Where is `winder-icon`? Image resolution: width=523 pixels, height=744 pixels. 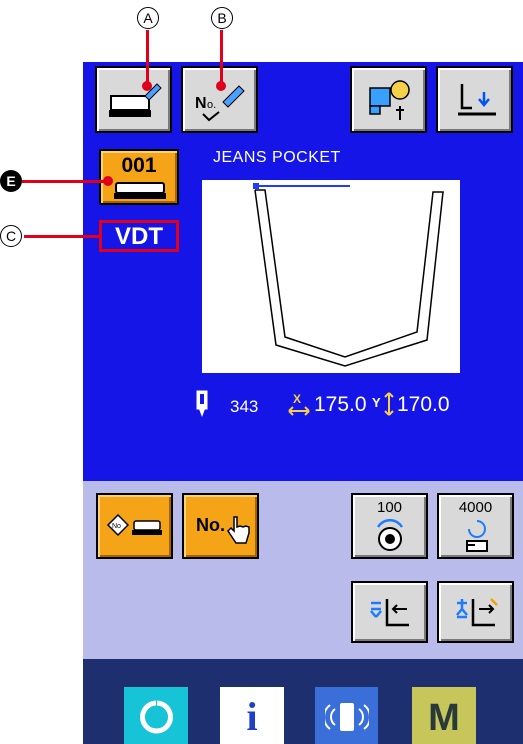
winder-icon is located at coordinates (389, 100).